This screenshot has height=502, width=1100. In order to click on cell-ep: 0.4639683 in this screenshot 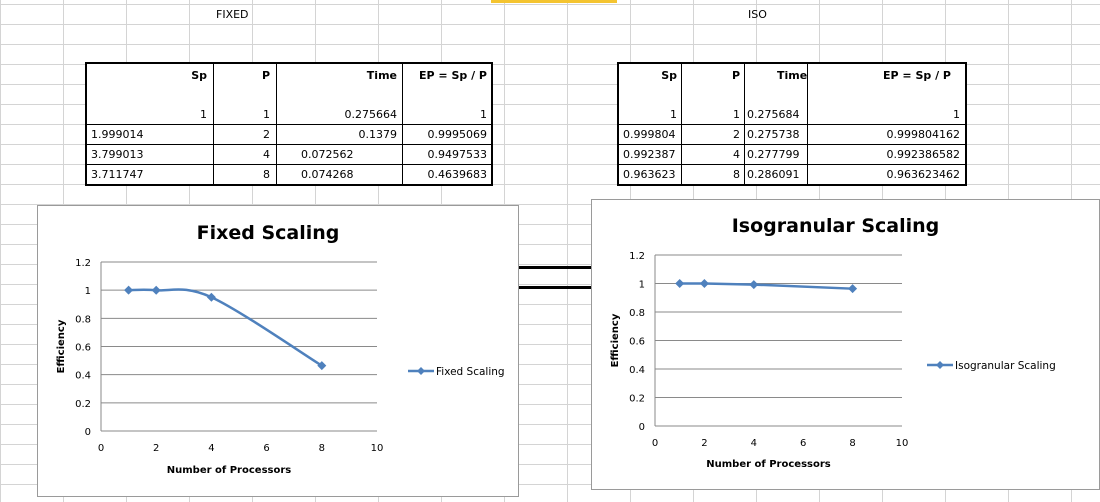, I will do `click(445, 175)`.